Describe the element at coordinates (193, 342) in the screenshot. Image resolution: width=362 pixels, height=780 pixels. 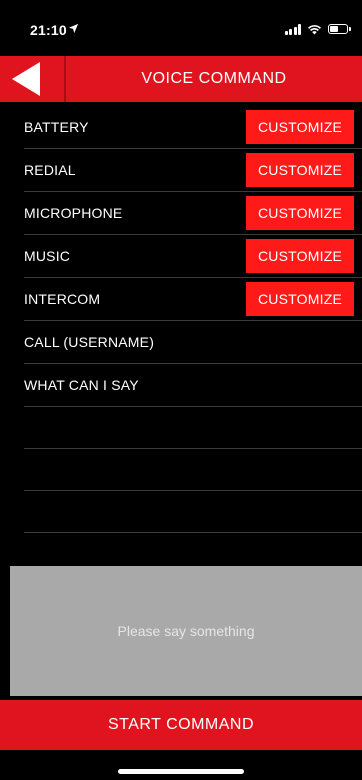
I see `command-row-call-username: CALL (USERNAME)` at that location.